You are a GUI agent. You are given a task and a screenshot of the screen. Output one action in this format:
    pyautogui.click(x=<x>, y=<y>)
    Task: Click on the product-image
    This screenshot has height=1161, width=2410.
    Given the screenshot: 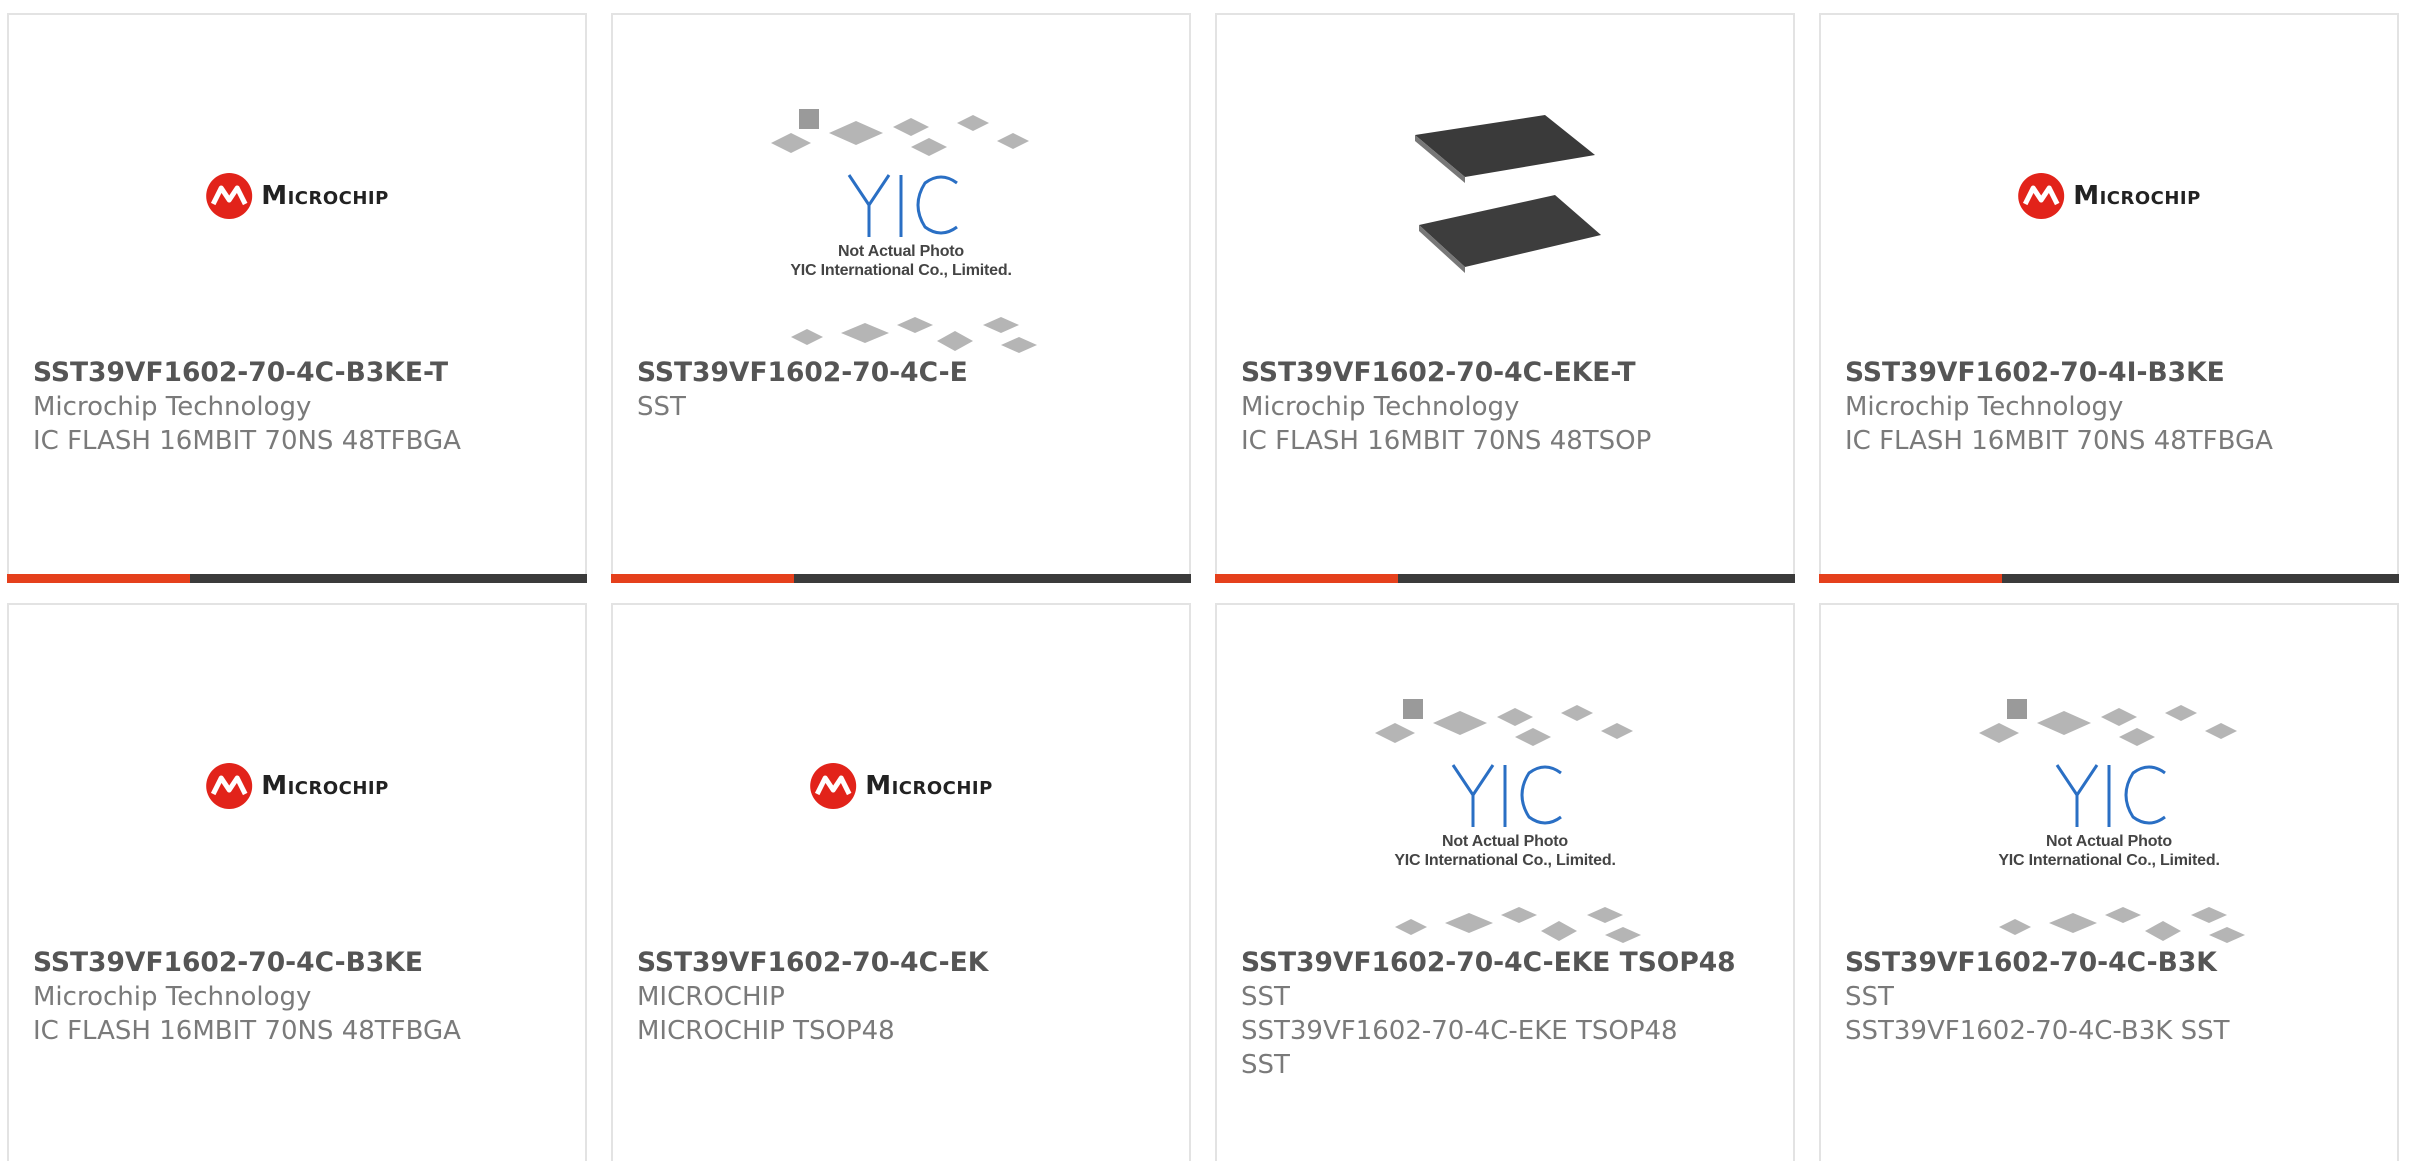 What is the action you would take?
    pyautogui.click(x=1505, y=187)
    